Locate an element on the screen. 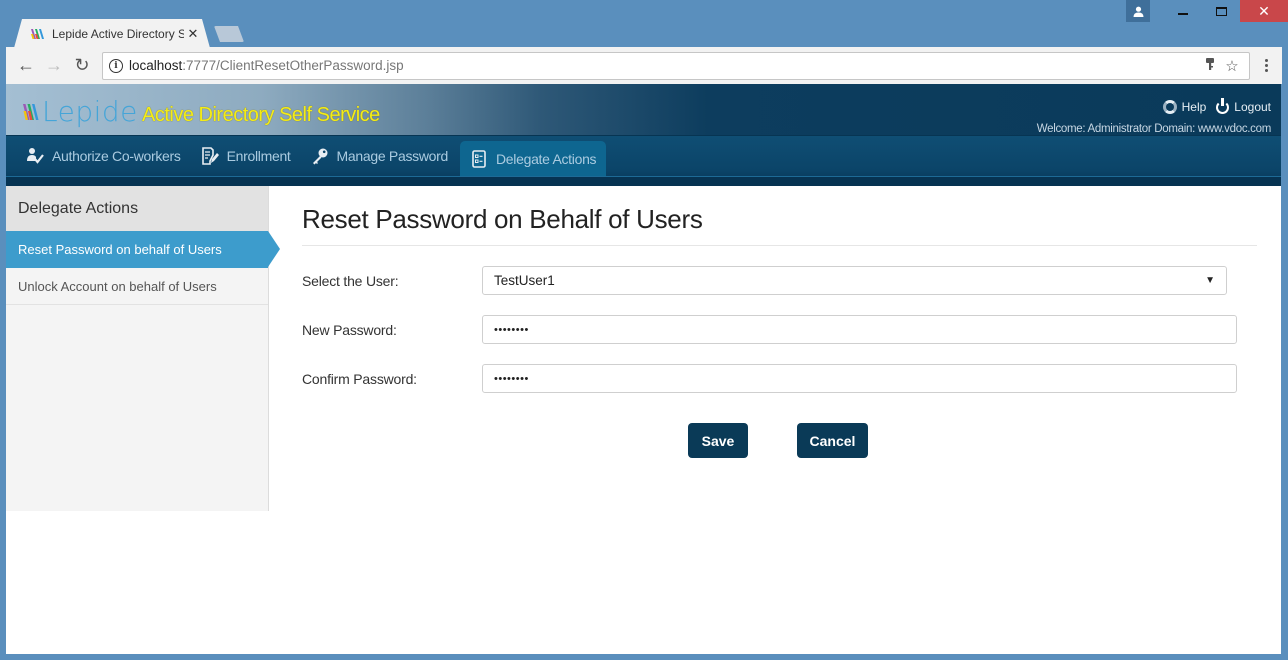  minimize-button is located at coordinates (1183, 11).